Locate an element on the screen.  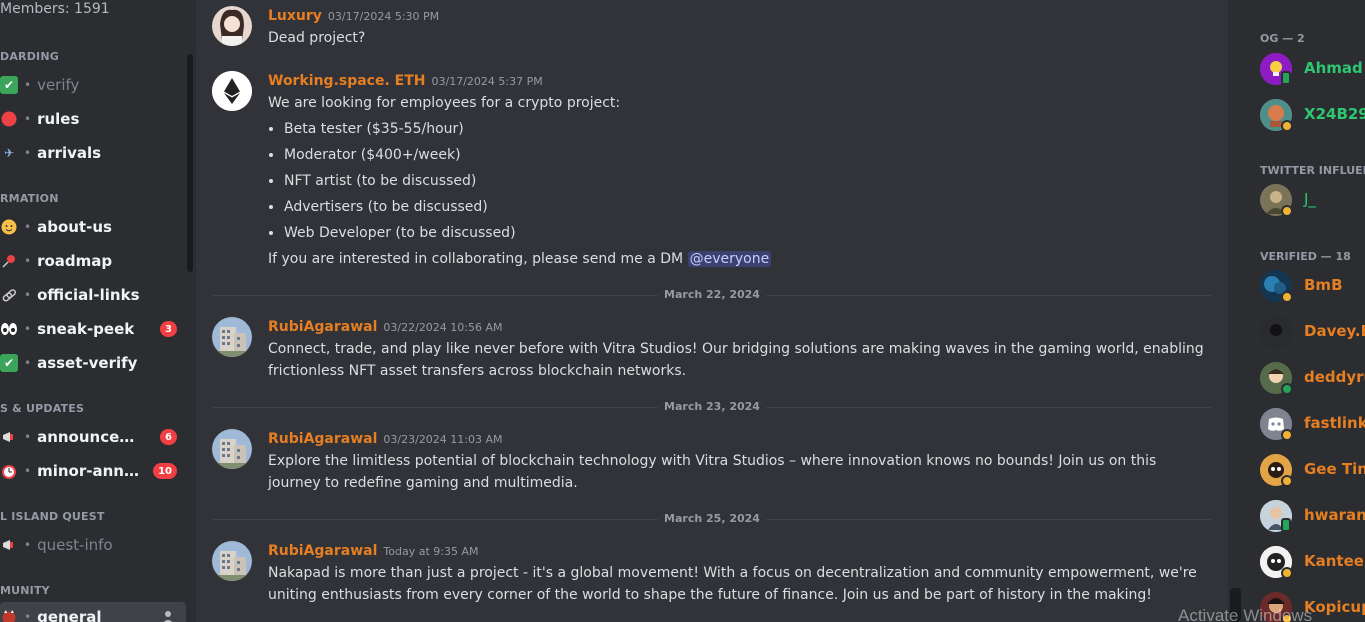
member-item: fastlink3 is located at coordinates (1312, 425).